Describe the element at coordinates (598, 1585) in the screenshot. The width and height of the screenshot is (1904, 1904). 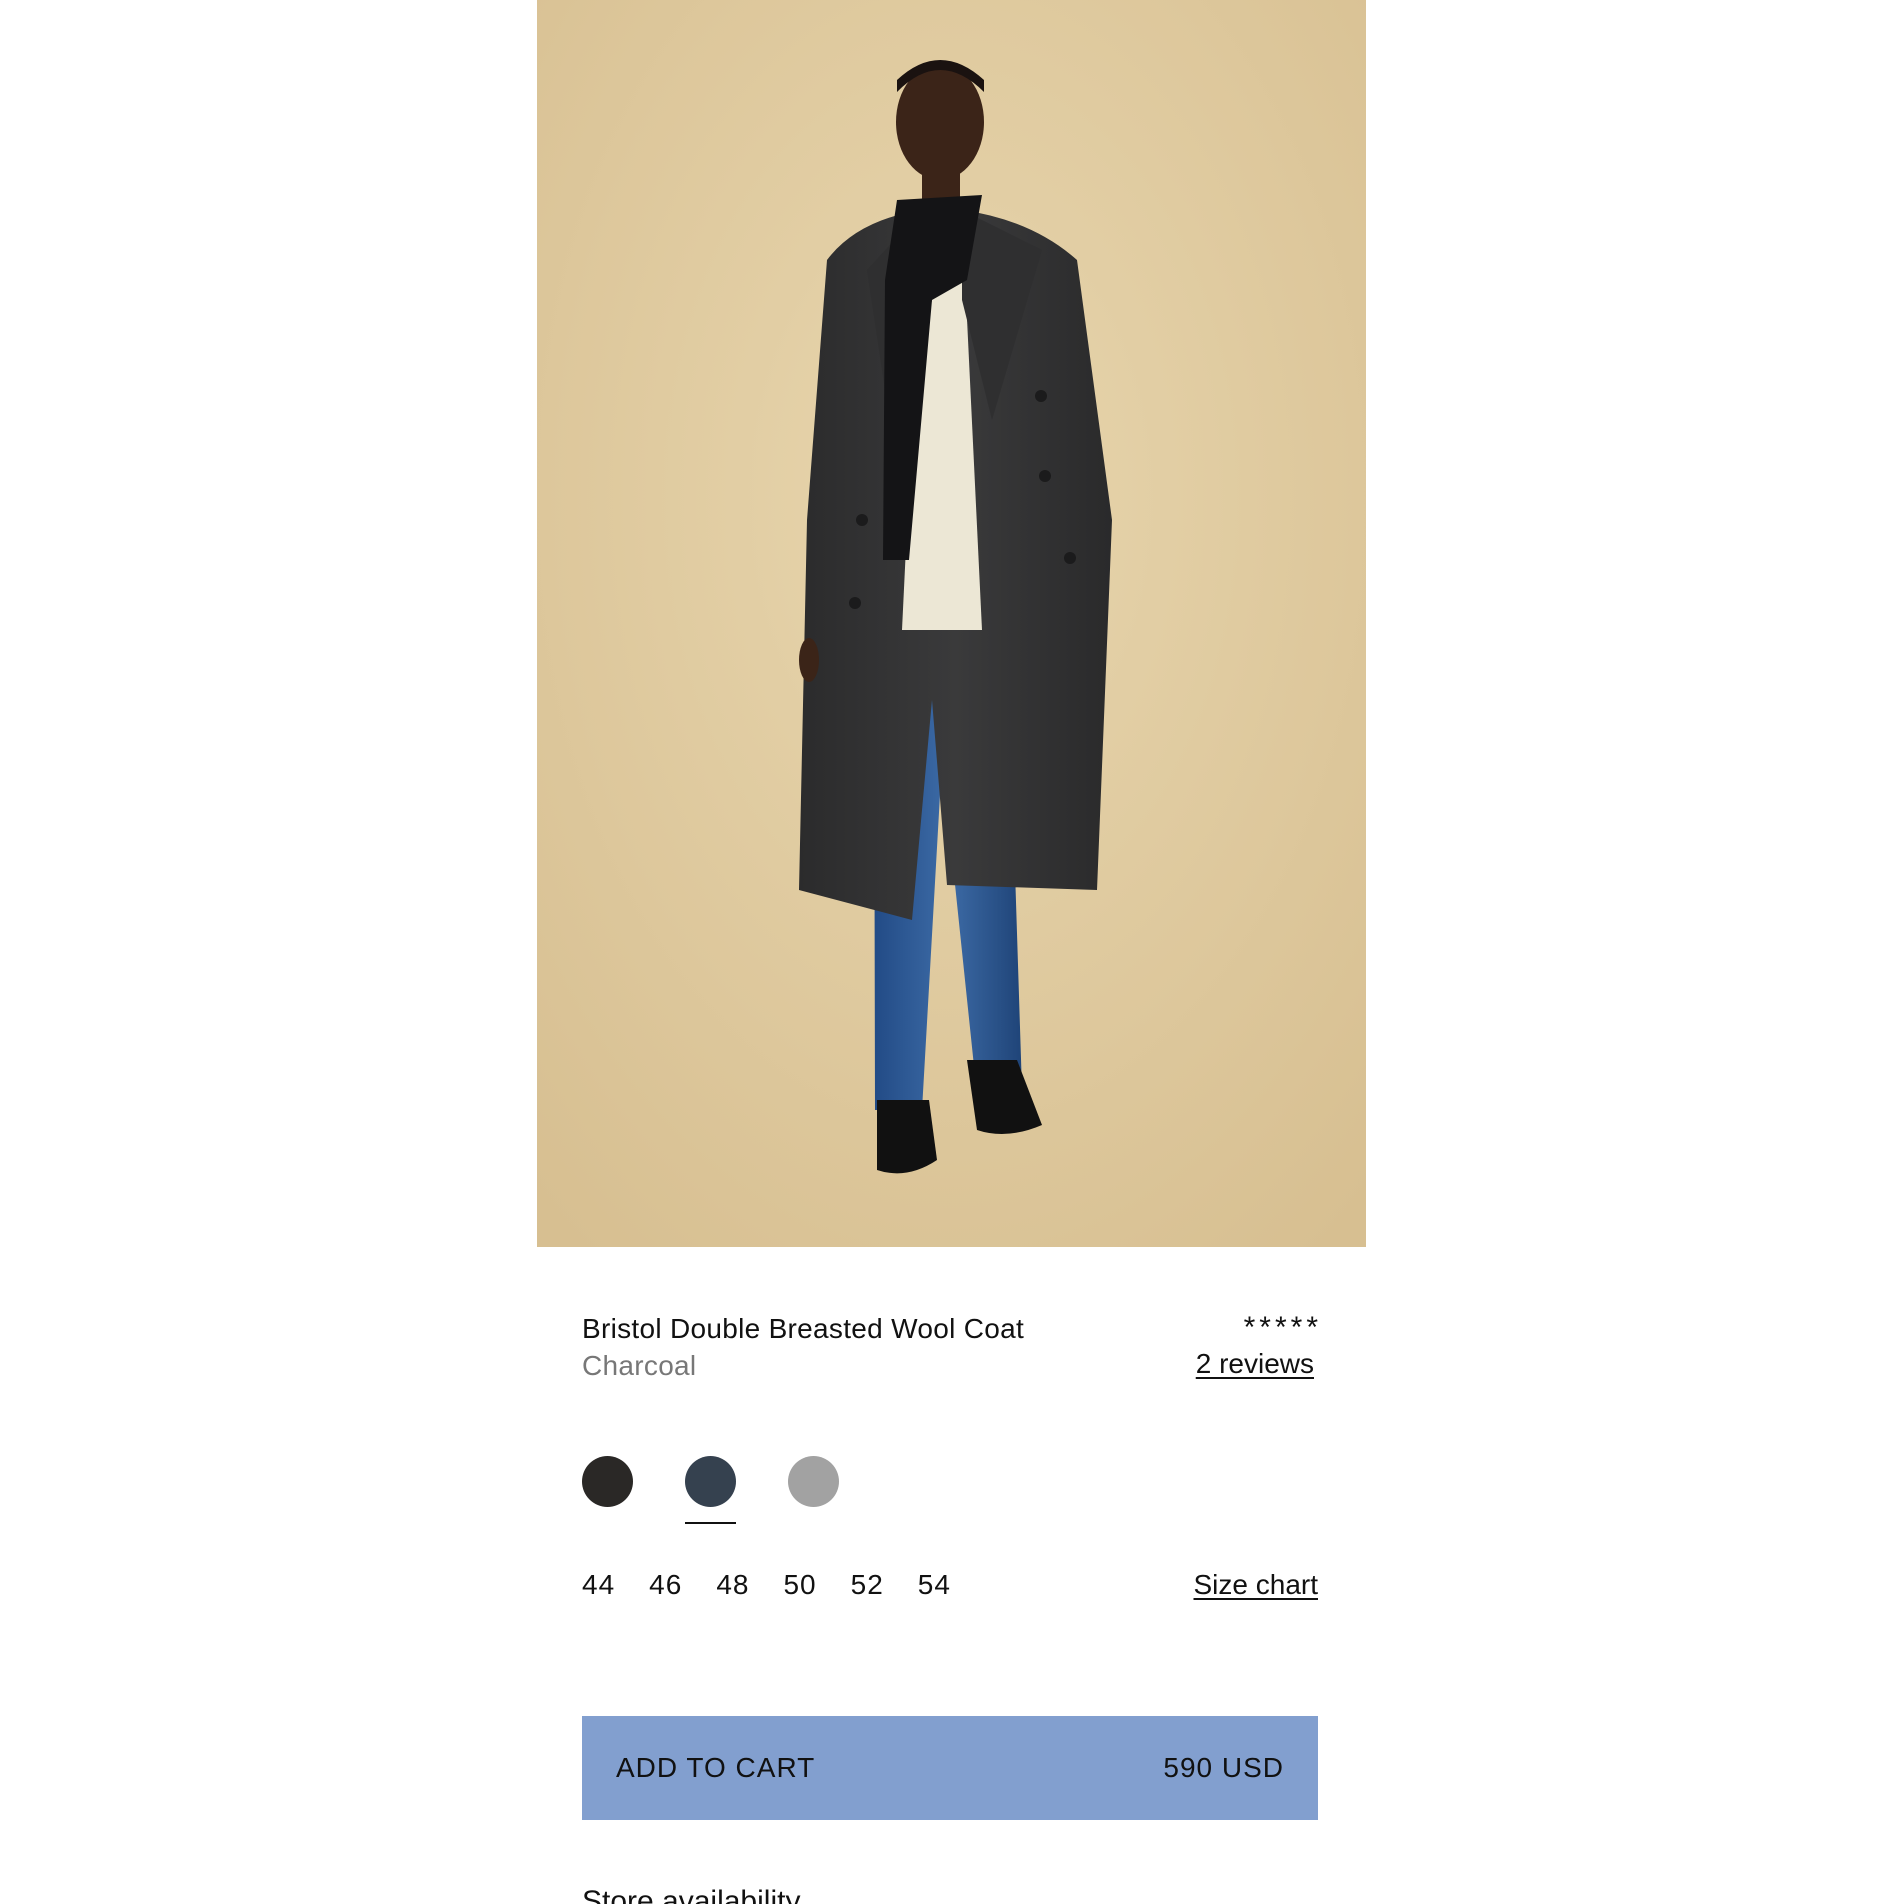
I see `size-option-44: 44` at that location.